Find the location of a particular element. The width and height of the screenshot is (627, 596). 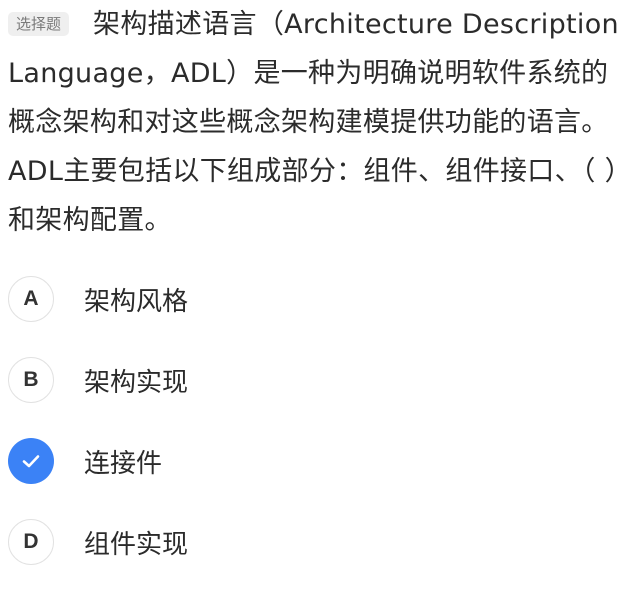

option-b: B 架构实现 is located at coordinates (288, 380).